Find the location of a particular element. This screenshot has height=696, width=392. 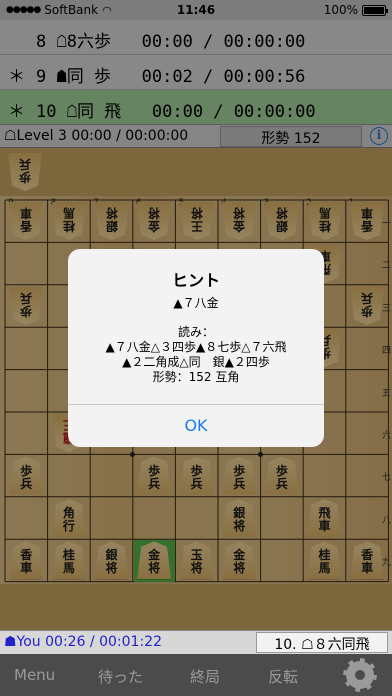

player-clock: ☗You 00:26 / 00:01:22 is located at coordinates (83, 642).